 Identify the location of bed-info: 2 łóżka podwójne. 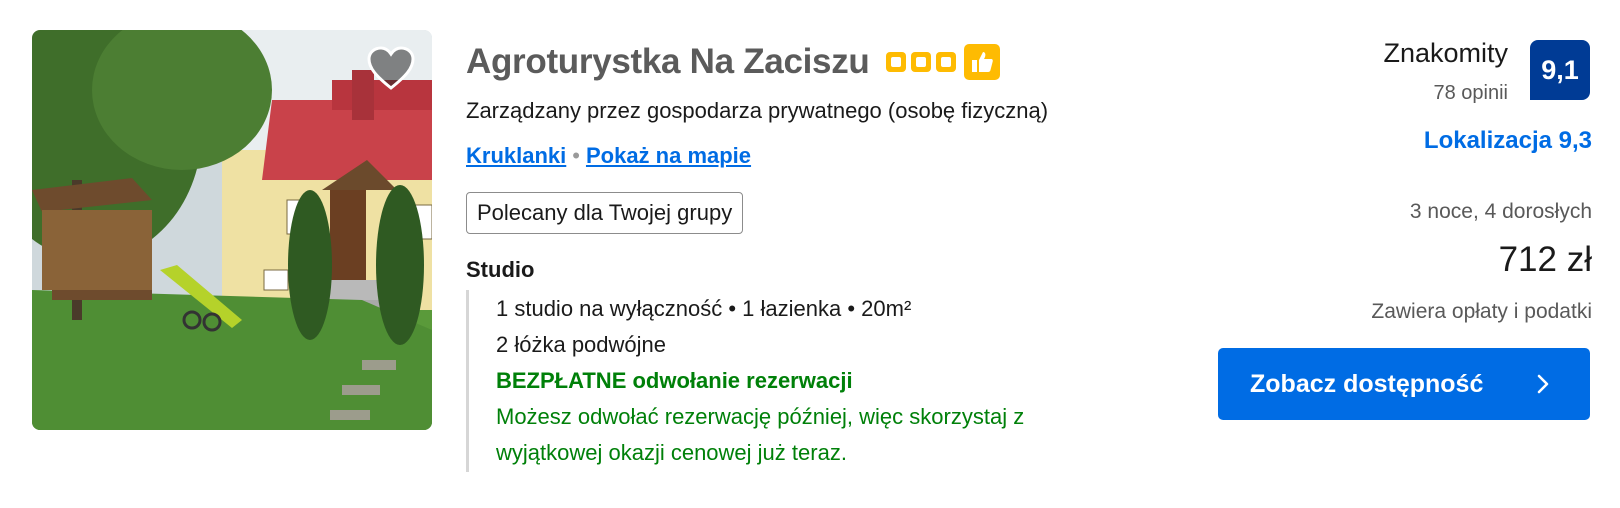
(581, 344).